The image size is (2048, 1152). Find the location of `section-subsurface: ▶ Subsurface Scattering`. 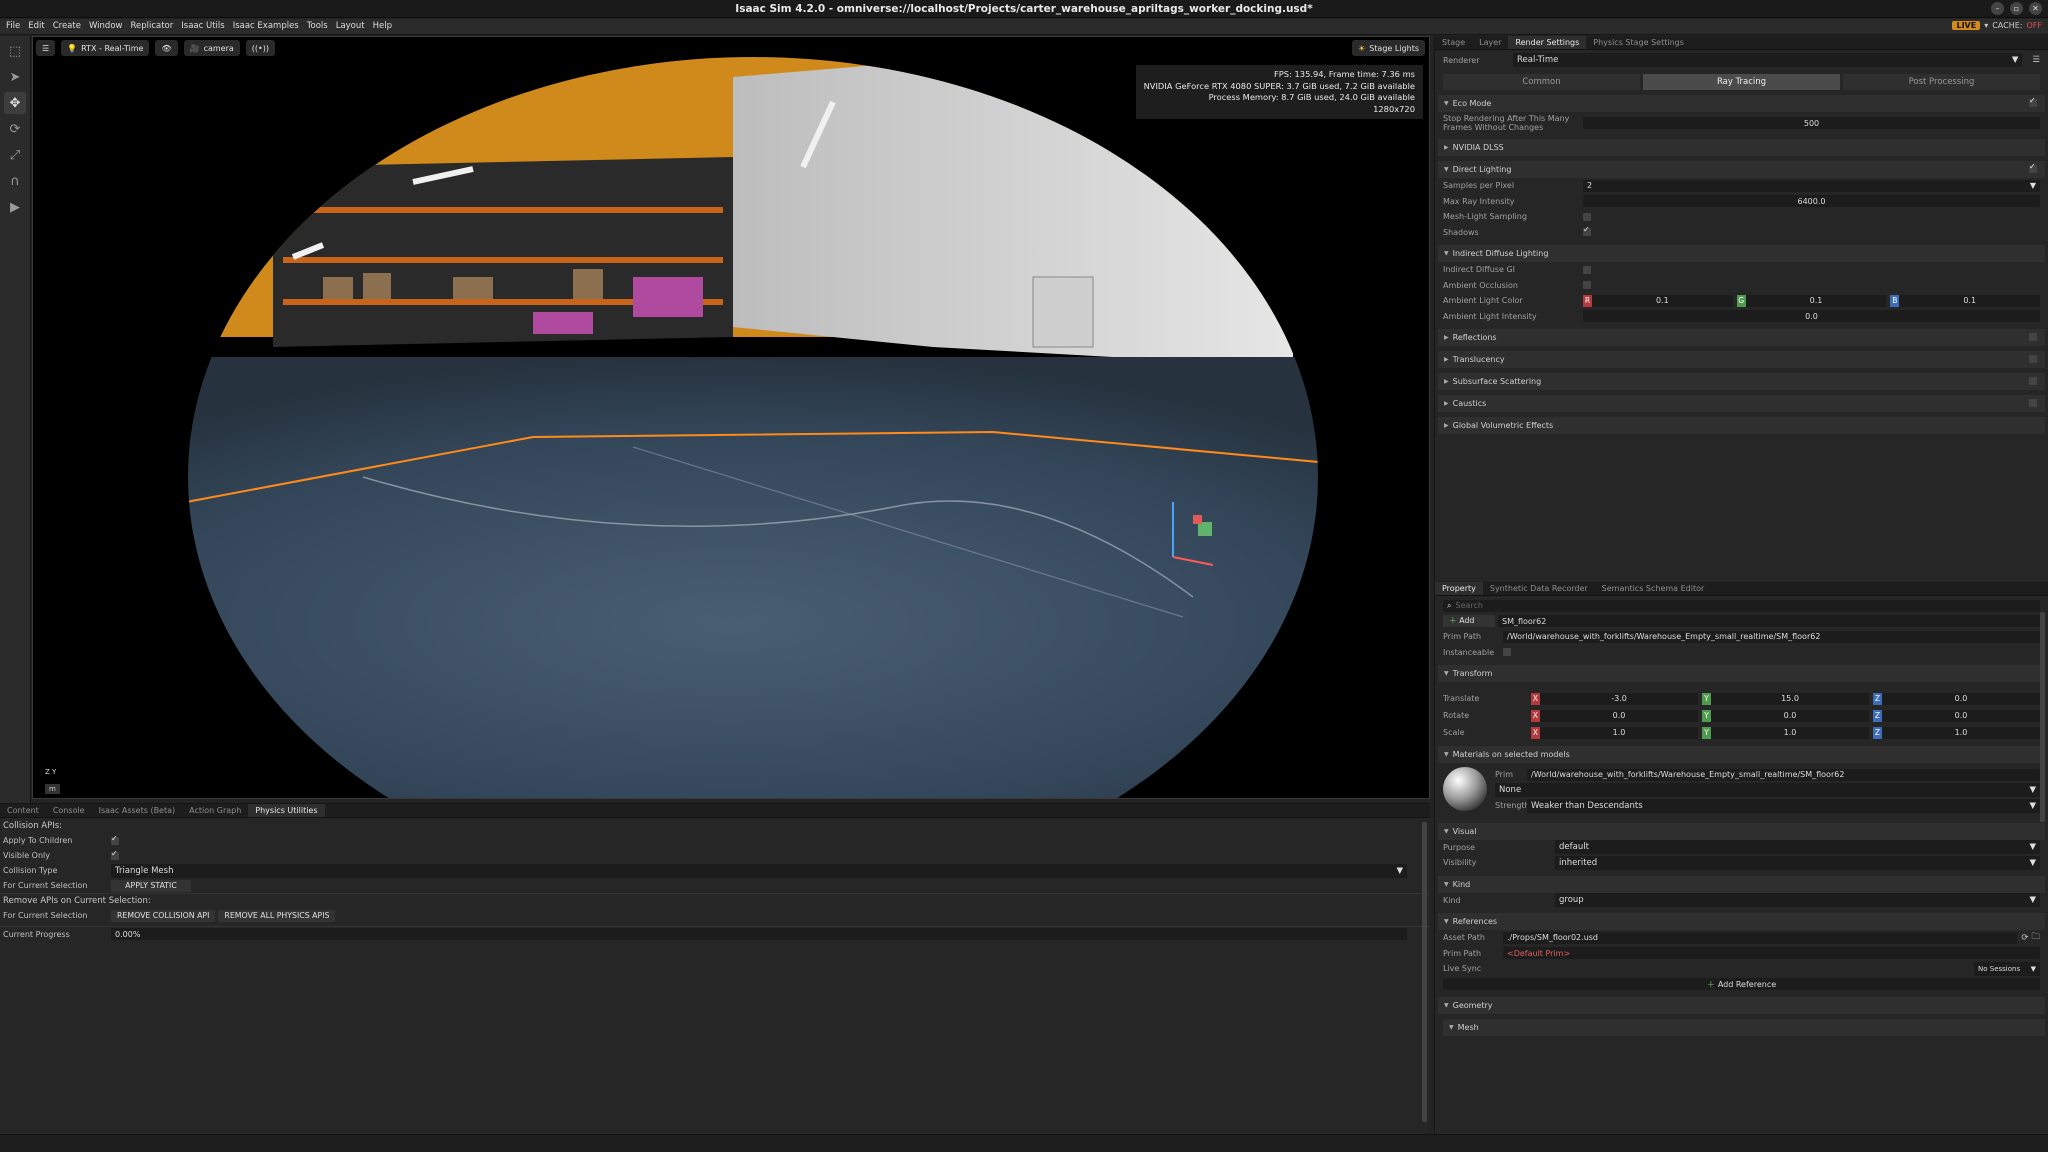

section-subsurface: ▶ Subsurface Scattering is located at coordinates (1741, 381).